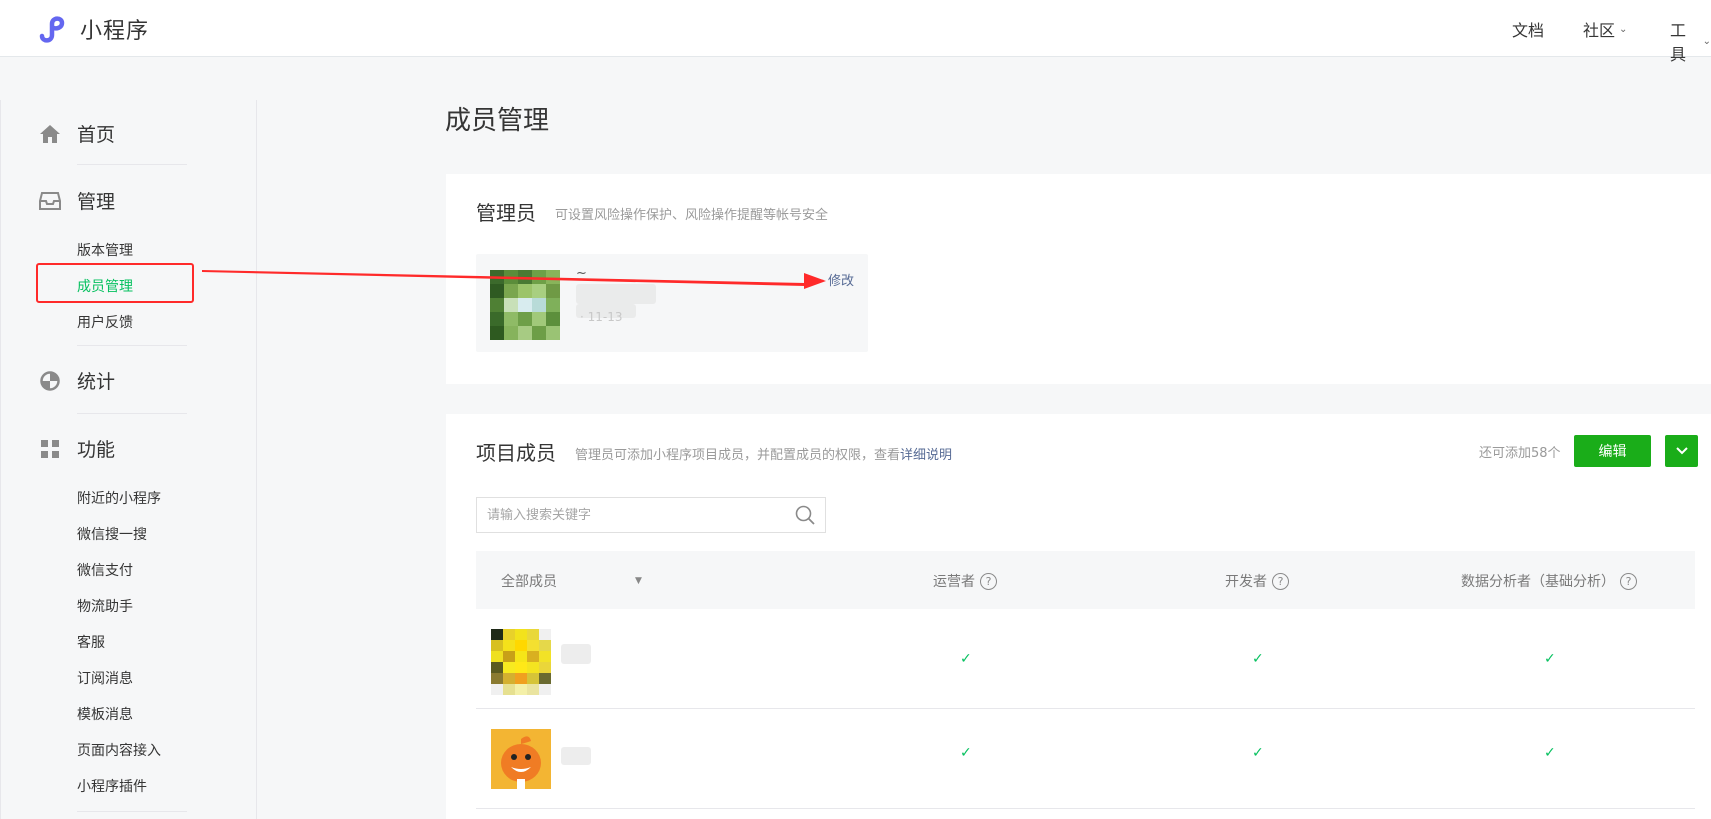 The height and width of the screenshot is (819, 1711). I want to click on sidebar-item-features-label: 功能, so click(96, 450).